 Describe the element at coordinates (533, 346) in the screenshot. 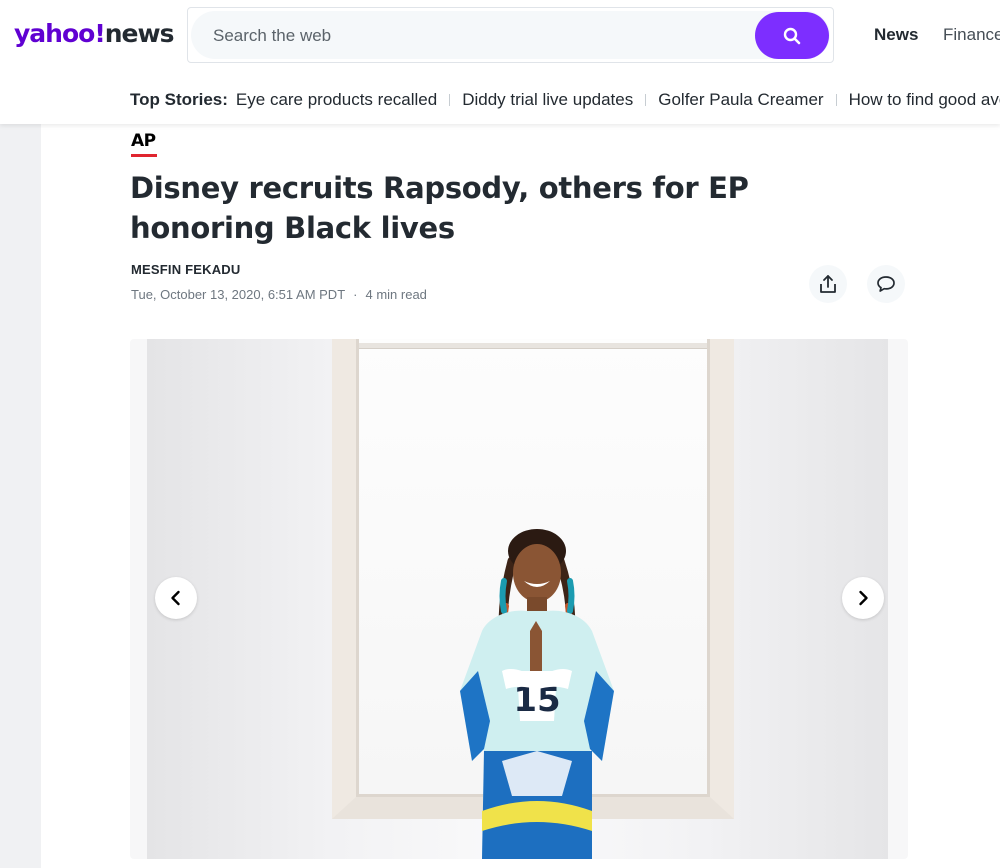

I see `photo-blind-bar` at that location.